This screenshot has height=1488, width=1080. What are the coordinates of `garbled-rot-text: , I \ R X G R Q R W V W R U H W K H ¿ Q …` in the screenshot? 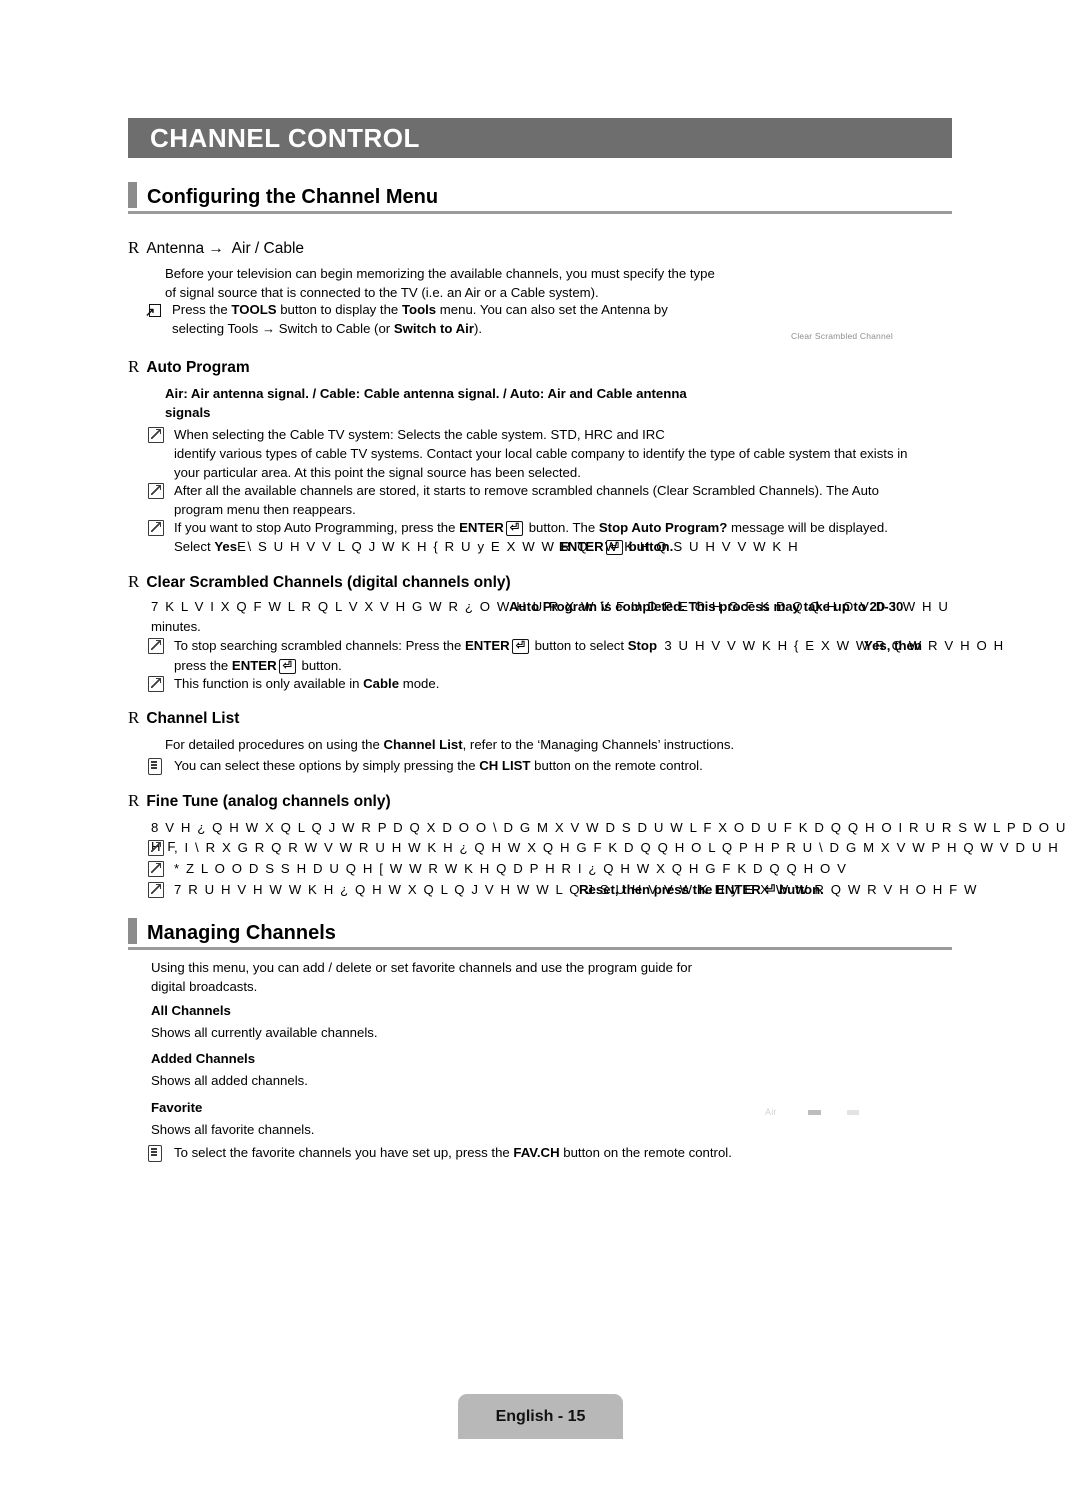 It's located at (617, 847).